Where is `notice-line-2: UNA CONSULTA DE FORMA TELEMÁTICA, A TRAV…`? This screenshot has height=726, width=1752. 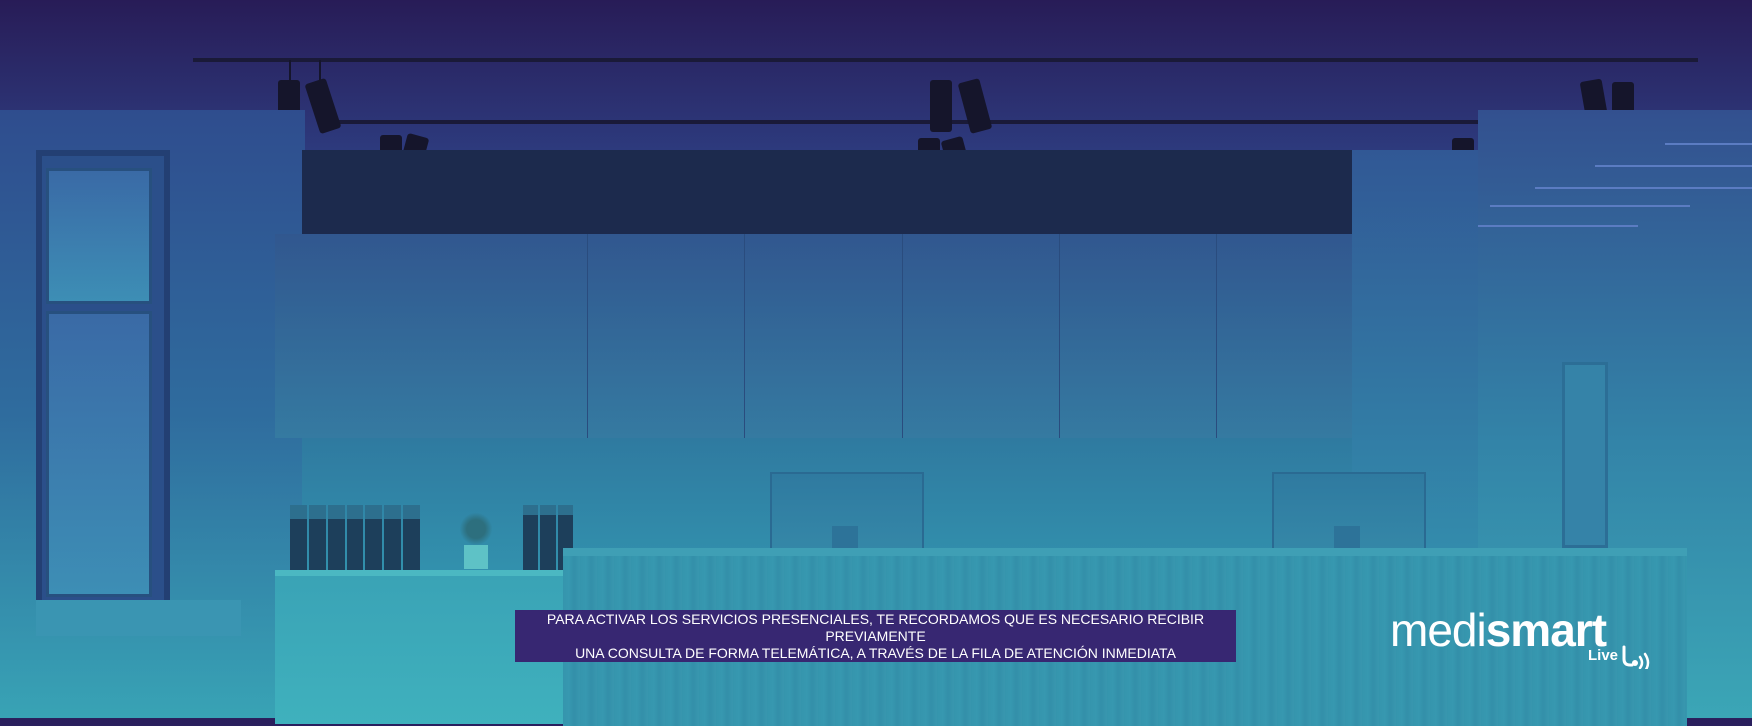 notice-line-2: UNA CONSULTA DE FORMA TELEMÁTICA, A TRAV… is located at coordinates (875, 652).